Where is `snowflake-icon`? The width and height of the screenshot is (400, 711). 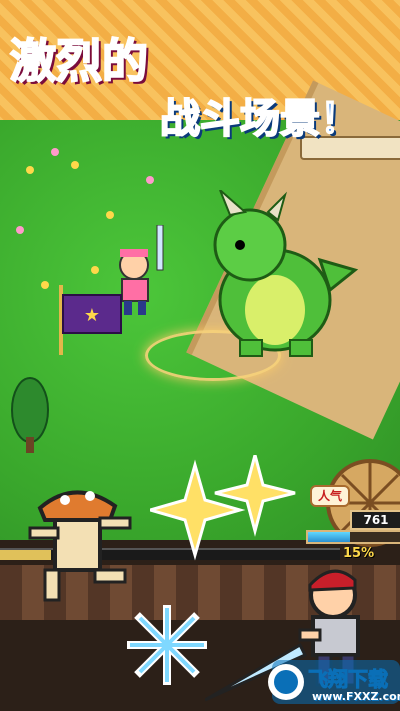
snowflake-icon is located at coordinates (167, 645).